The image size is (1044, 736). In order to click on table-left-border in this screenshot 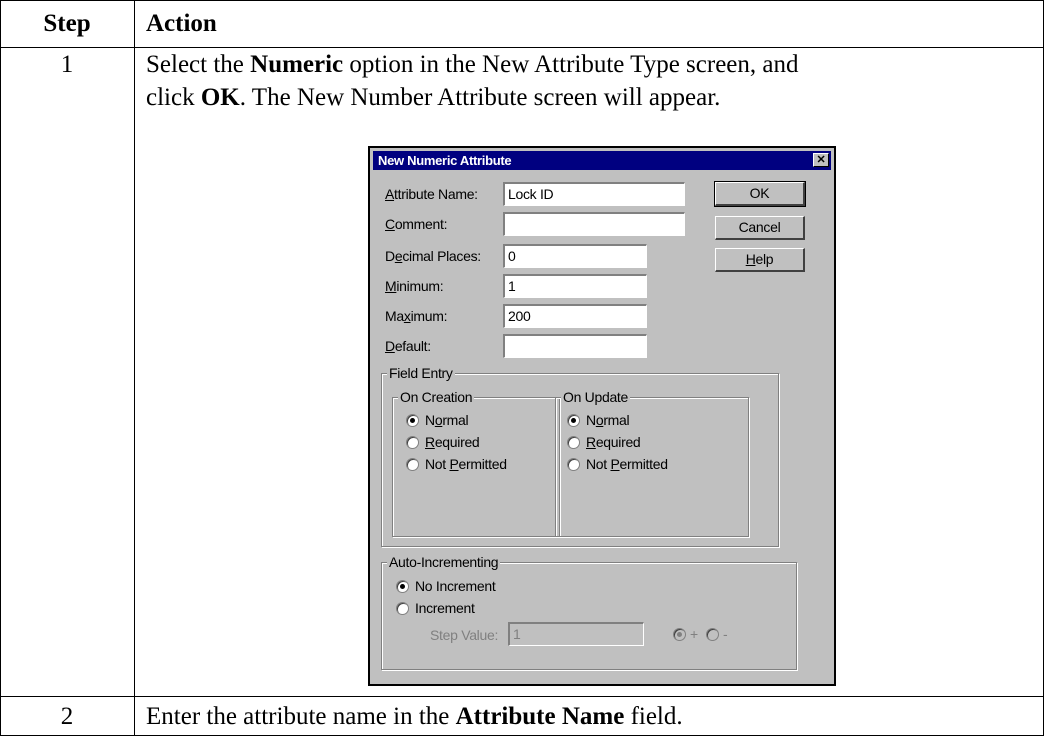, I will do `click(0, 368)`.